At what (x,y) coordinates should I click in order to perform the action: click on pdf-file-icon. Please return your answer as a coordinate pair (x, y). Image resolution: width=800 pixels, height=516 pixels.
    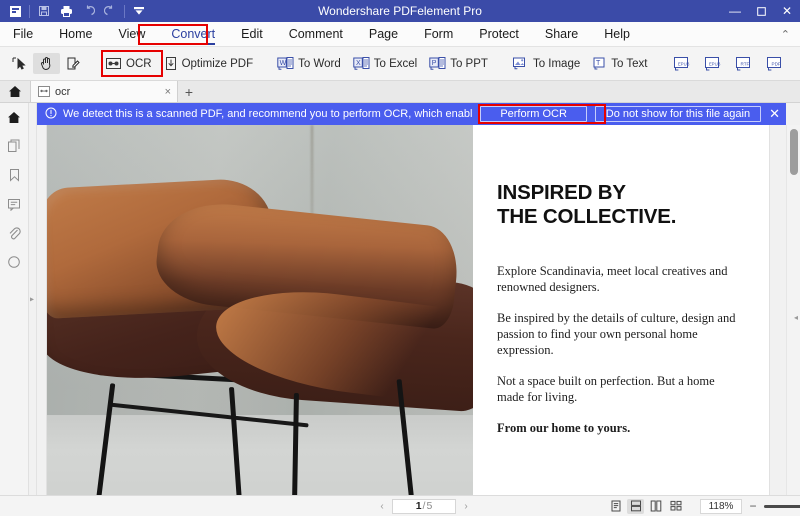
    Looking at the image, I should click on (44, 91).